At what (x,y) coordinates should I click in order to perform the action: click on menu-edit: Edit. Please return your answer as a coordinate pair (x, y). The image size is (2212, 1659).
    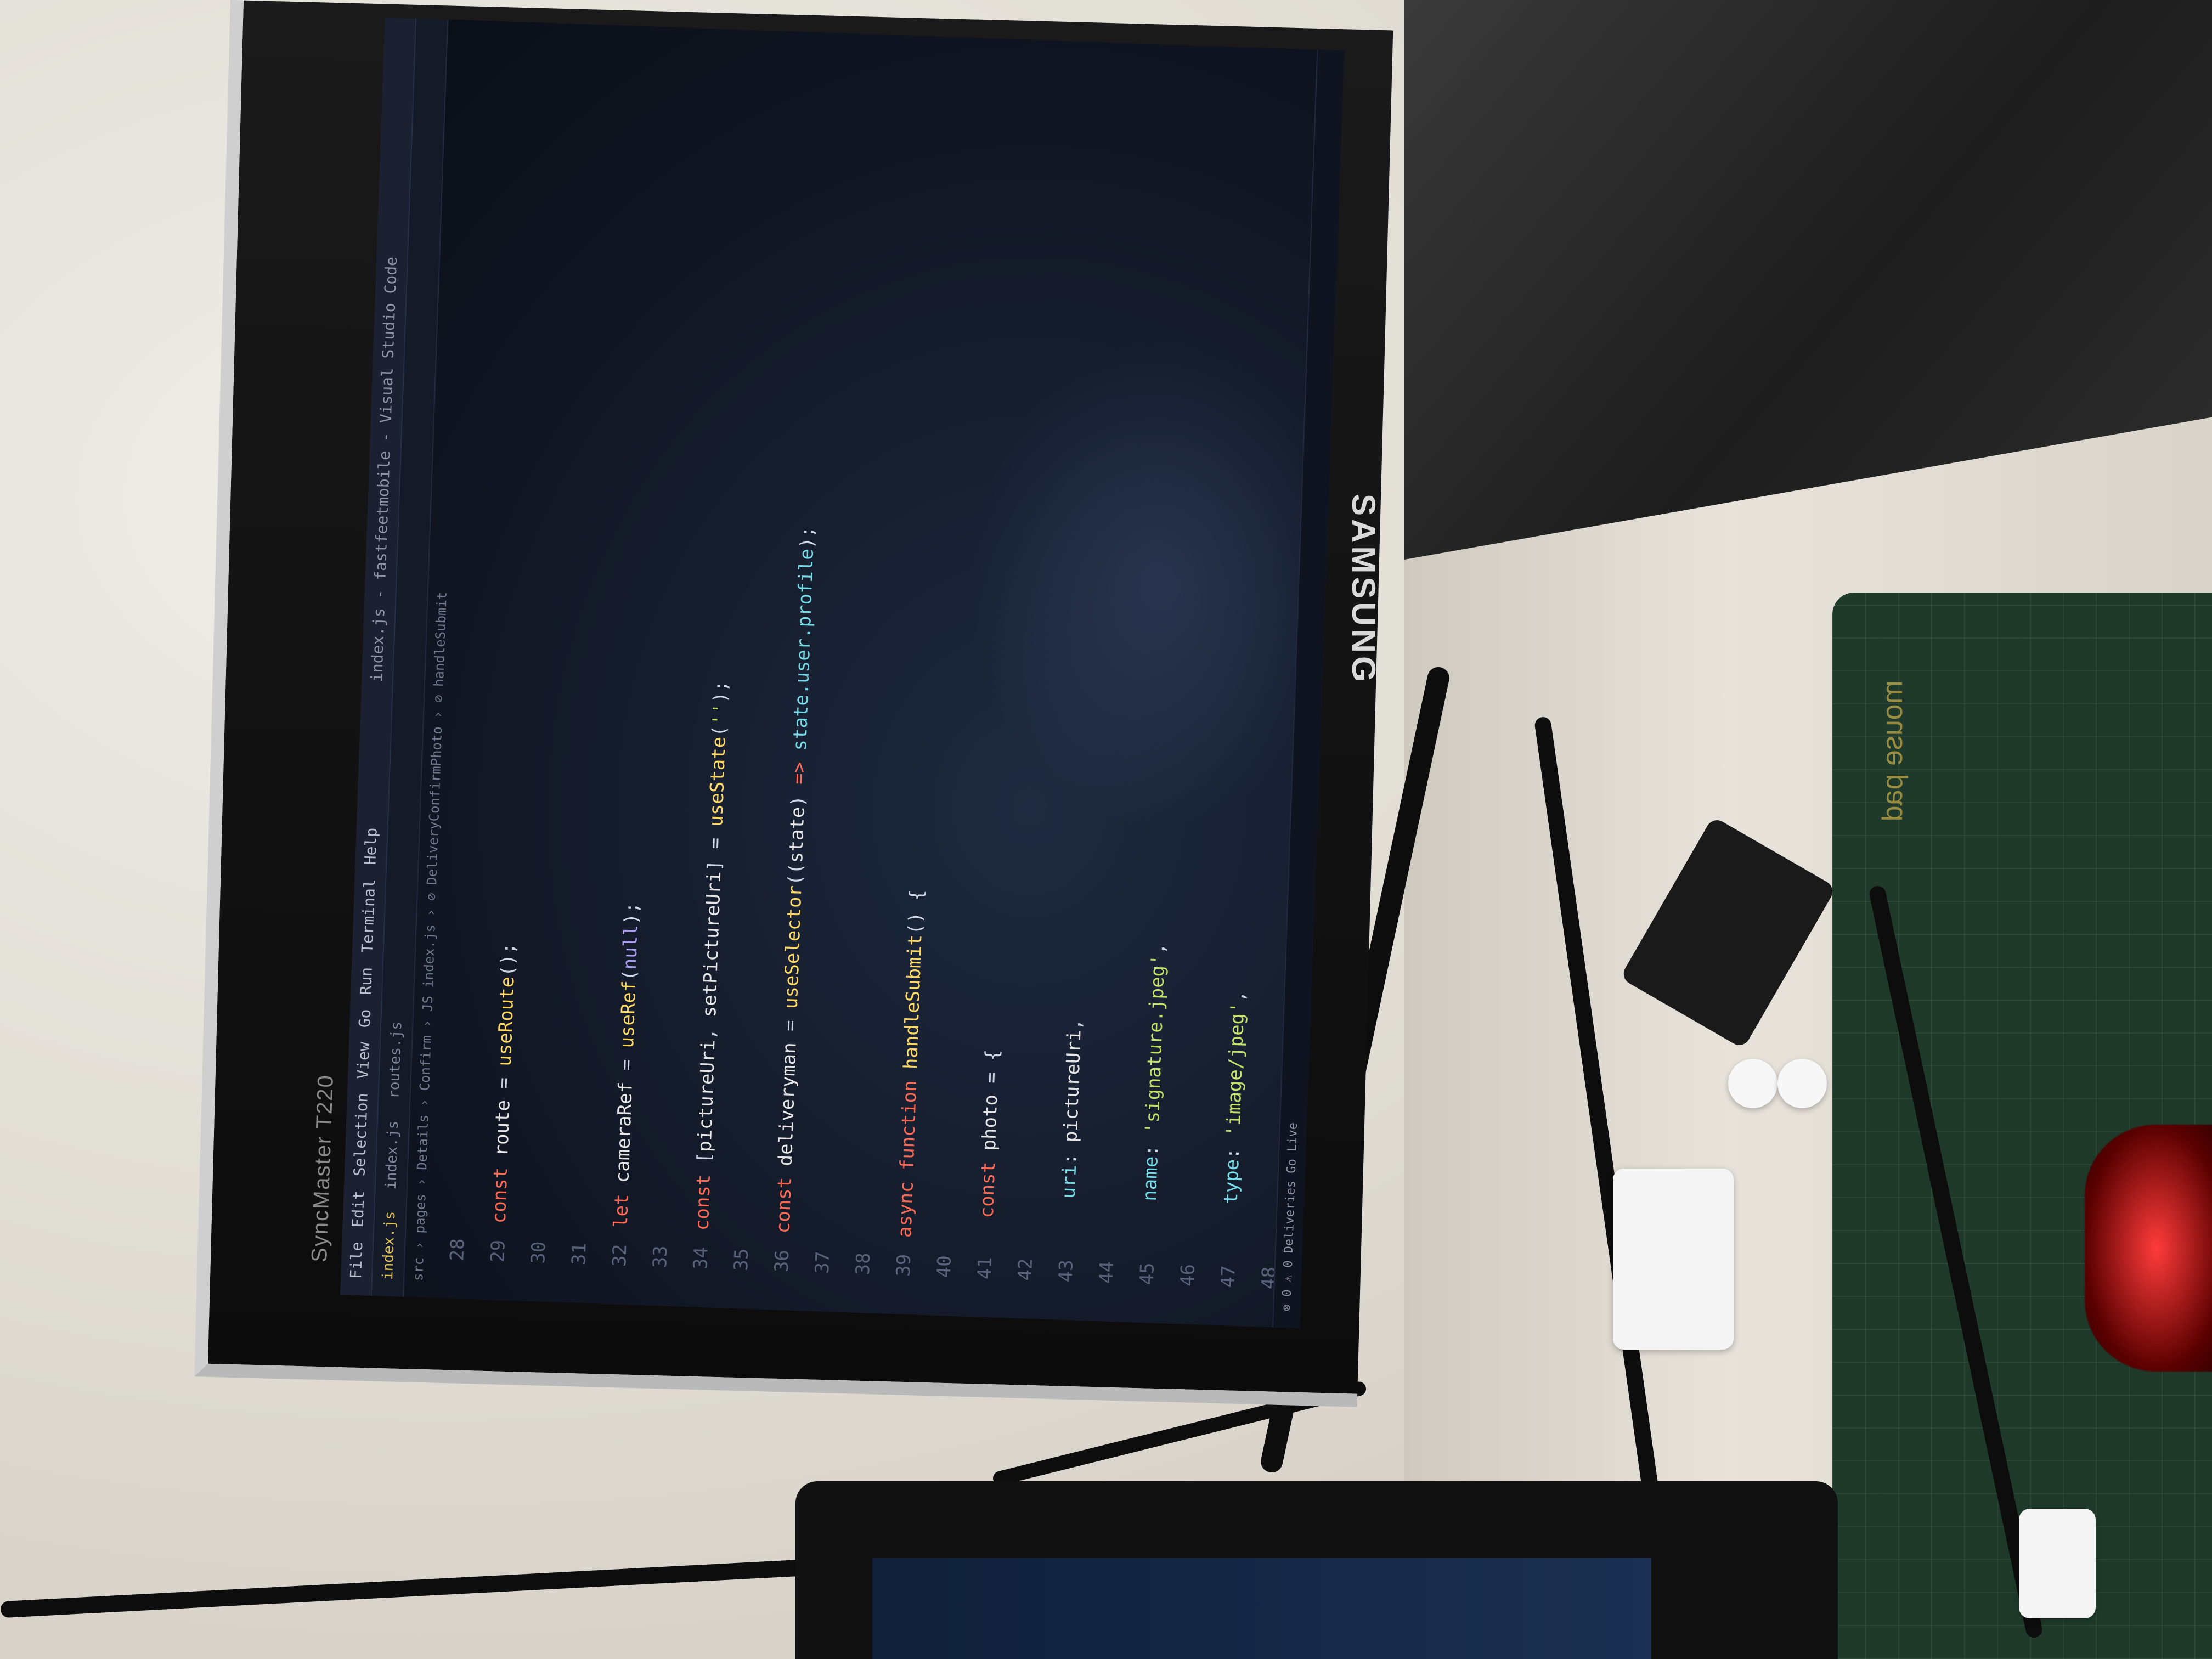
    Looking at the image, I should click on (358, 1209).